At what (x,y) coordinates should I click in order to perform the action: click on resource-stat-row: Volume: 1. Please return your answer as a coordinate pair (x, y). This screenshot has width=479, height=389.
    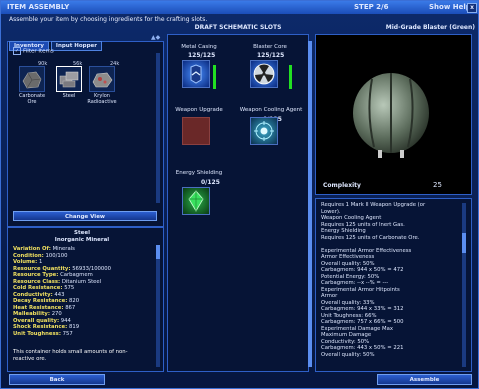
    Looking at the image, I should click on (27, 262).